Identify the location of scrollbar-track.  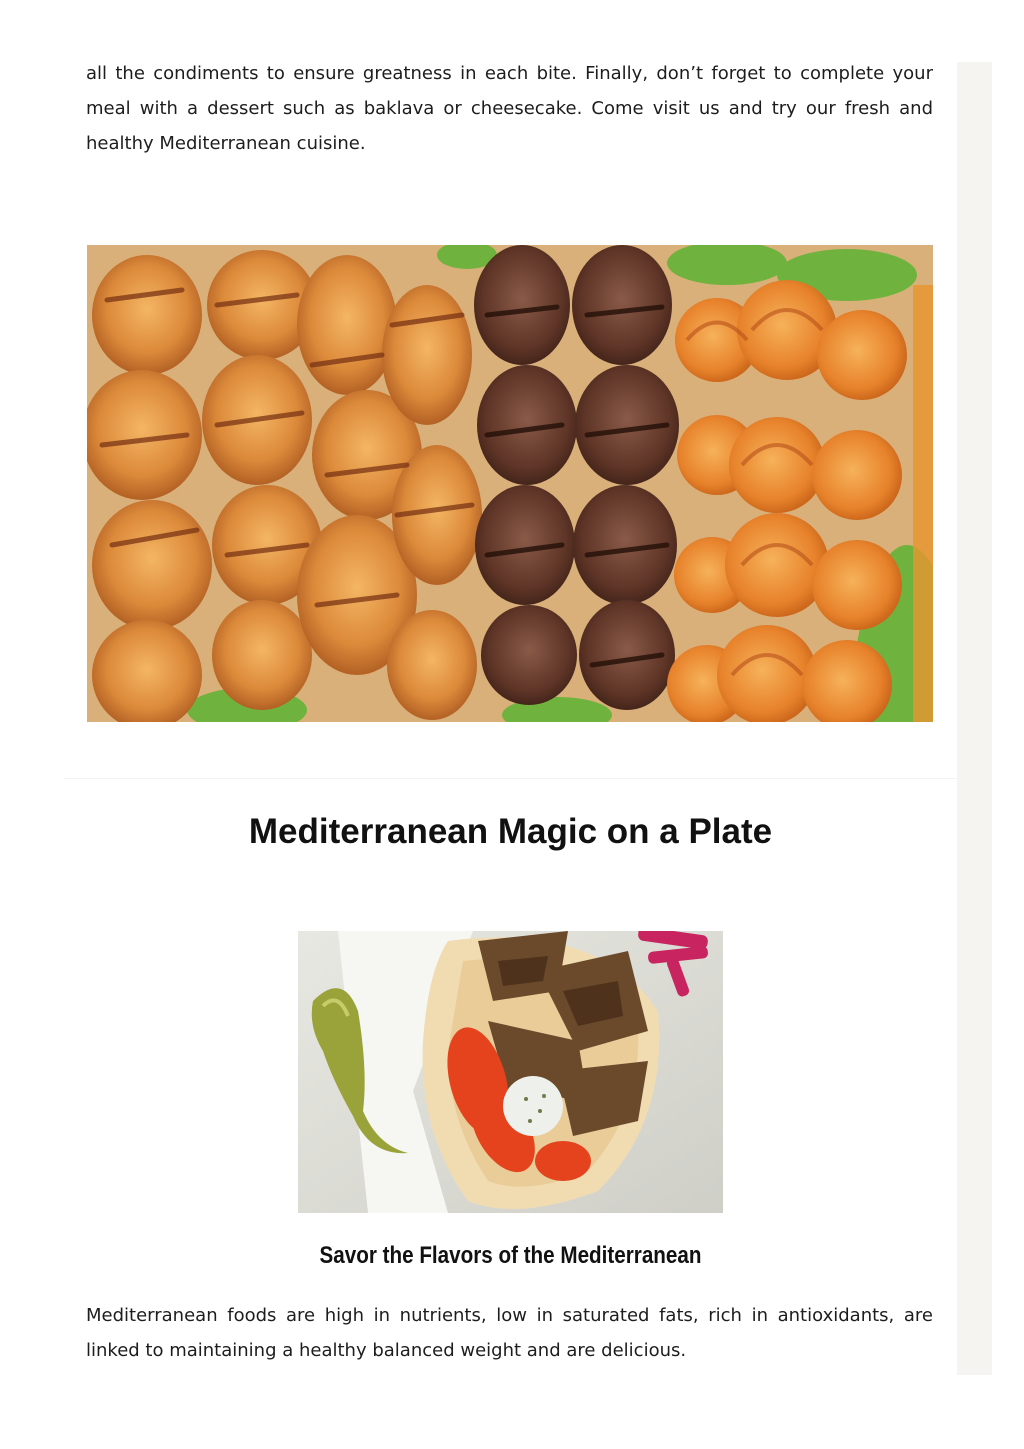
(974, 718).